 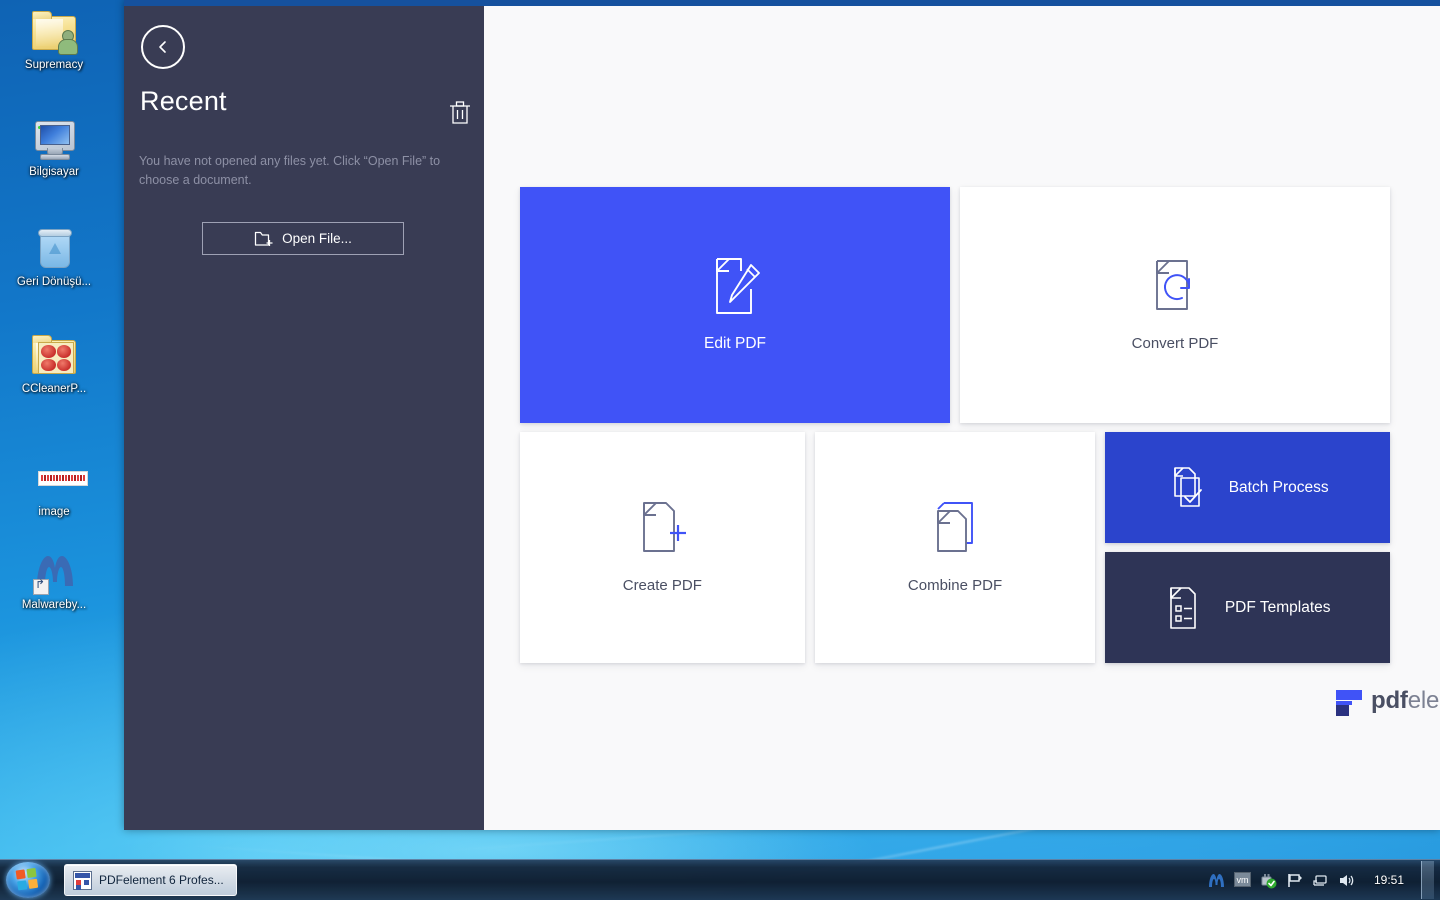 I want to click on network-icon, so click(x=1320, y=880).